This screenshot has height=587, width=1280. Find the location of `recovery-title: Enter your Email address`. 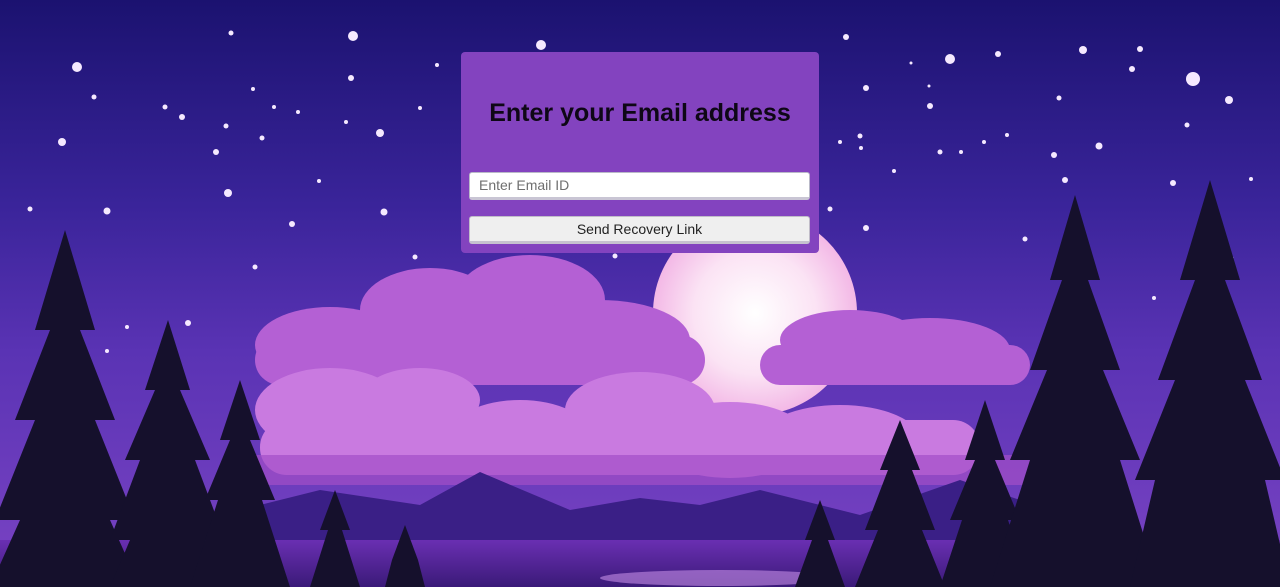

recovery-title: Enter your Email address is located at coordinates (640, 113).